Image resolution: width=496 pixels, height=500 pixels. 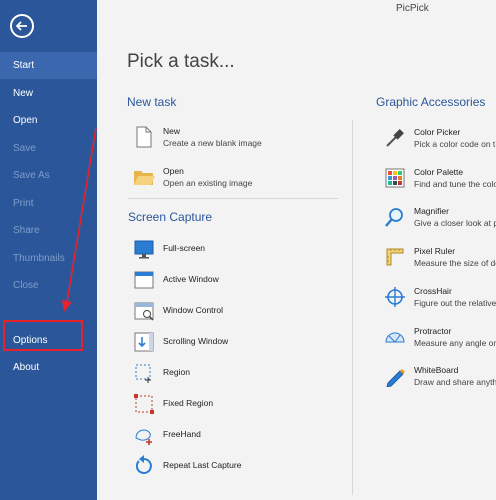 I want to click on repeat-icon, so click(x=143, y=464).